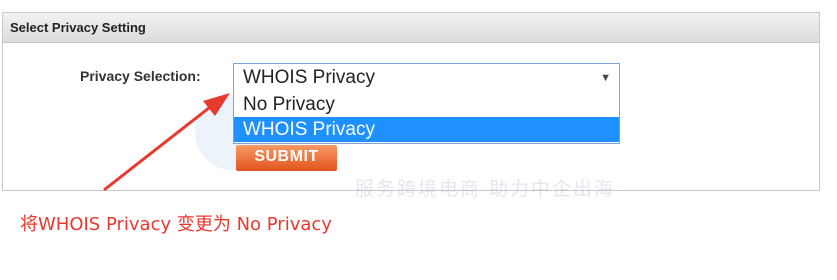 The image size is (837, 280). What do you see at coordinates (286, 158) in the screenshot?
I see `submit-button: SUBMIT` at bounding box center [286, 158].